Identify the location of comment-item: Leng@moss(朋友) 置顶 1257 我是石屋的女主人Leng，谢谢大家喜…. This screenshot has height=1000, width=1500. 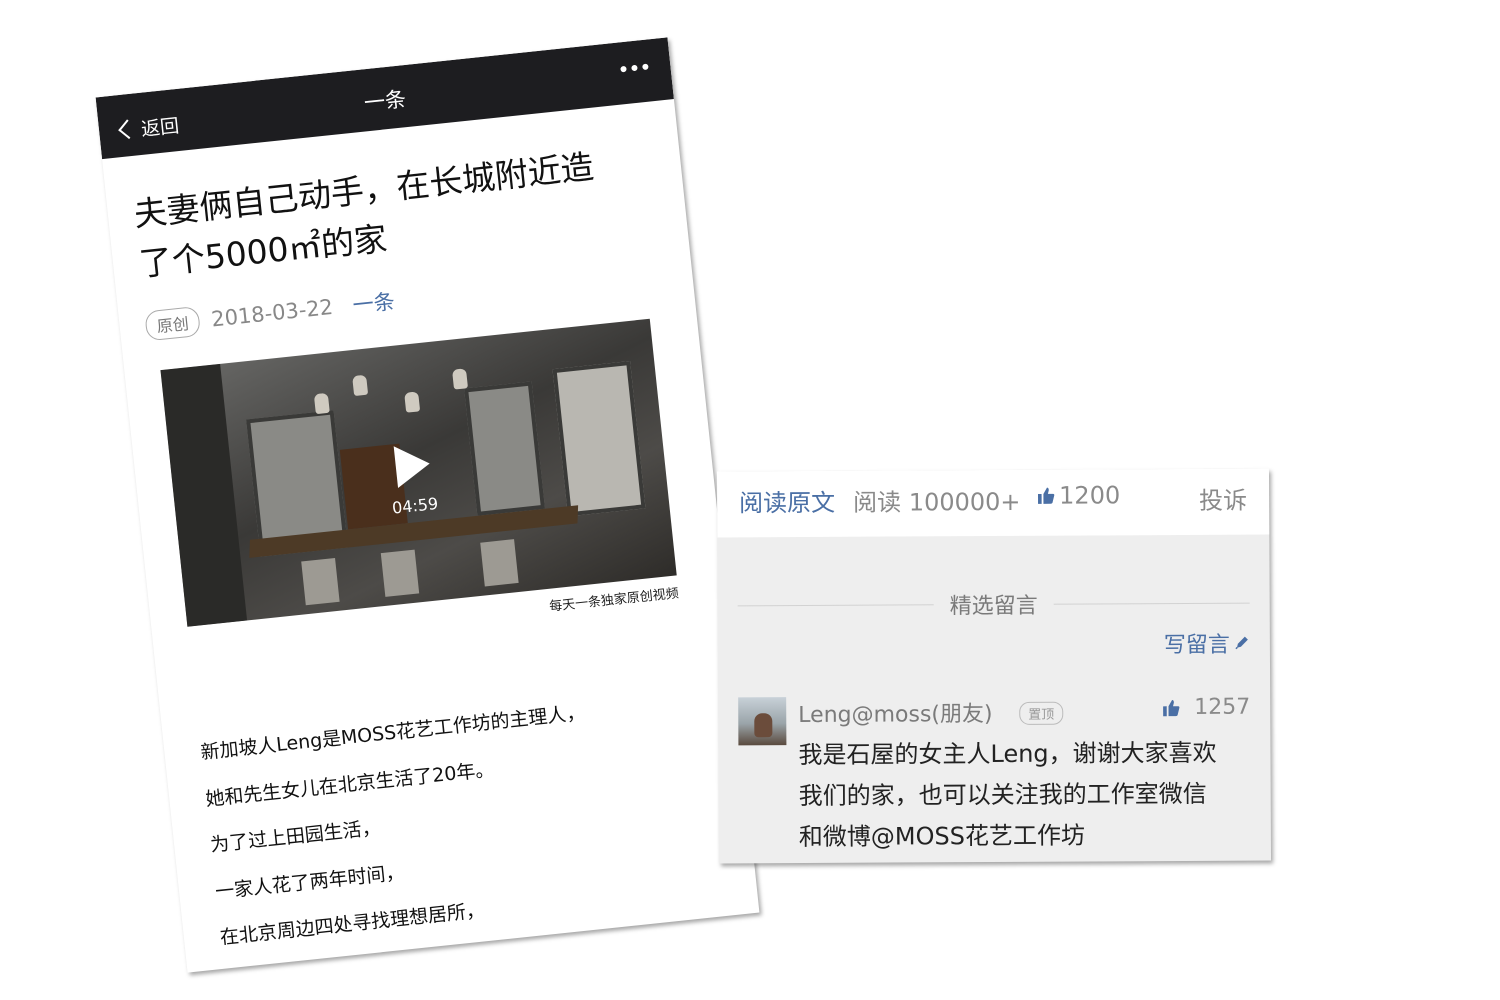
(994, 773).